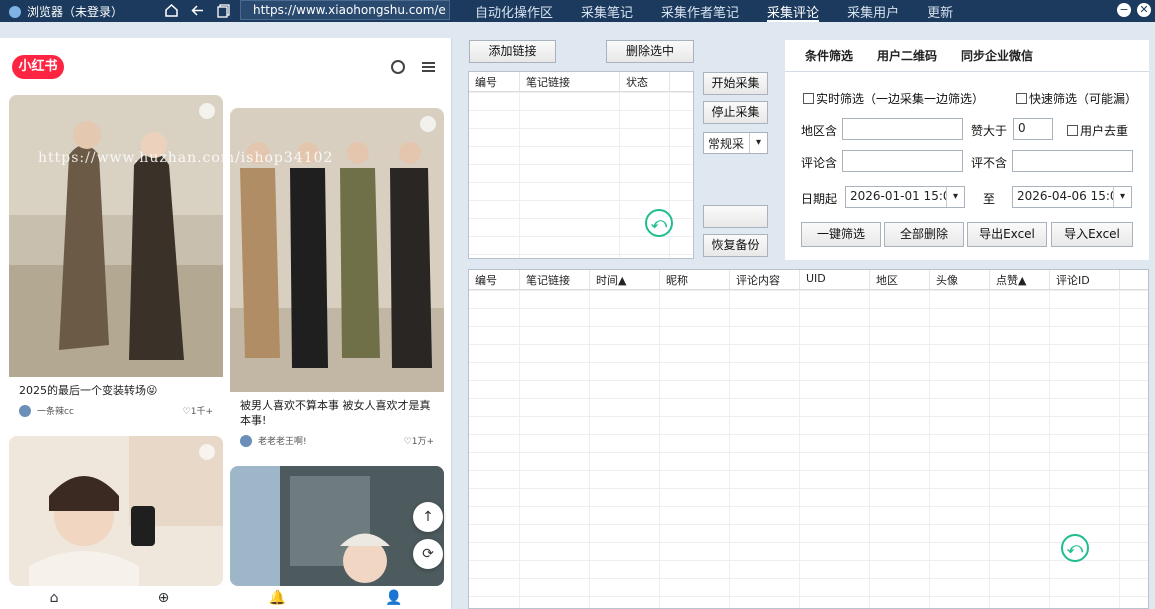 The image size is (1155, 609). What do you see at coordinates (1124, 10) in the screenshot?
I see `minimize-icon: −` at bounding box center [1124, 10].